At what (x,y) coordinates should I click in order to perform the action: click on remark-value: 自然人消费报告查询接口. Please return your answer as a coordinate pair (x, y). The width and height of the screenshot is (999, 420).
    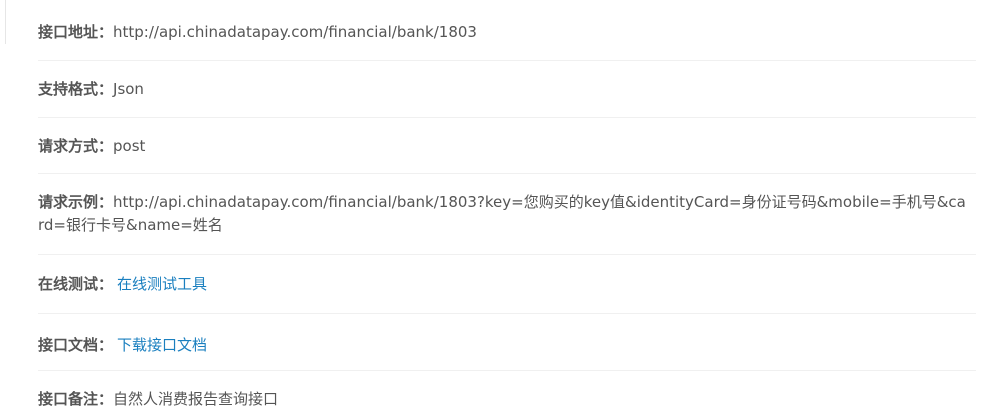
    Looking at the image, I should click on (196, 399).